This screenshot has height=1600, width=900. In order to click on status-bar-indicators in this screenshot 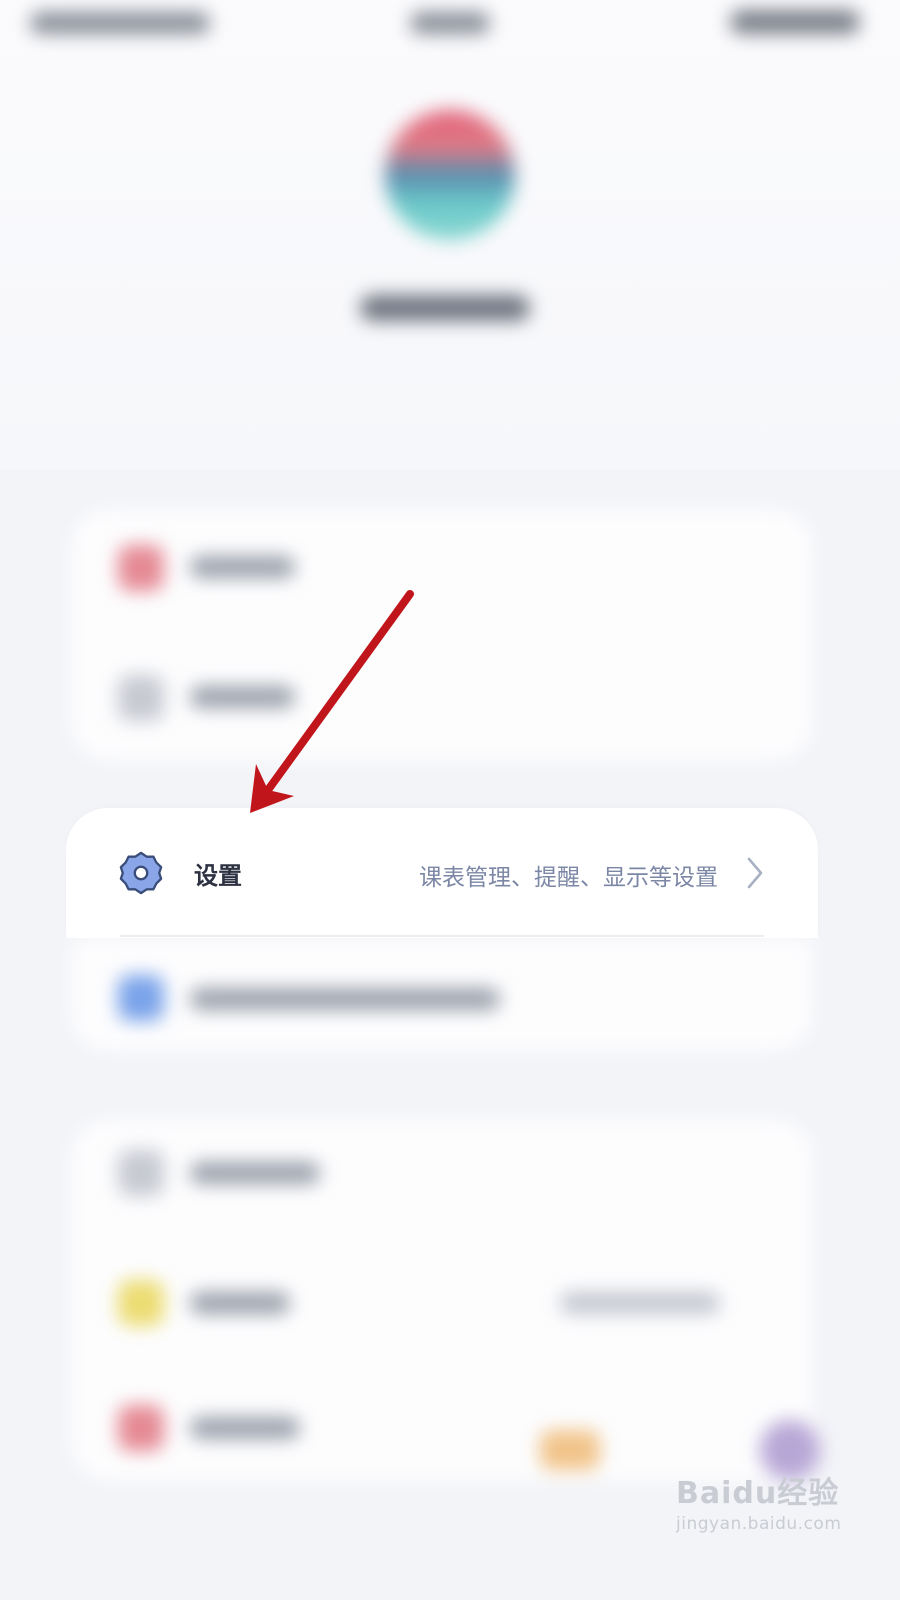, I will do `click(795, 22)`.